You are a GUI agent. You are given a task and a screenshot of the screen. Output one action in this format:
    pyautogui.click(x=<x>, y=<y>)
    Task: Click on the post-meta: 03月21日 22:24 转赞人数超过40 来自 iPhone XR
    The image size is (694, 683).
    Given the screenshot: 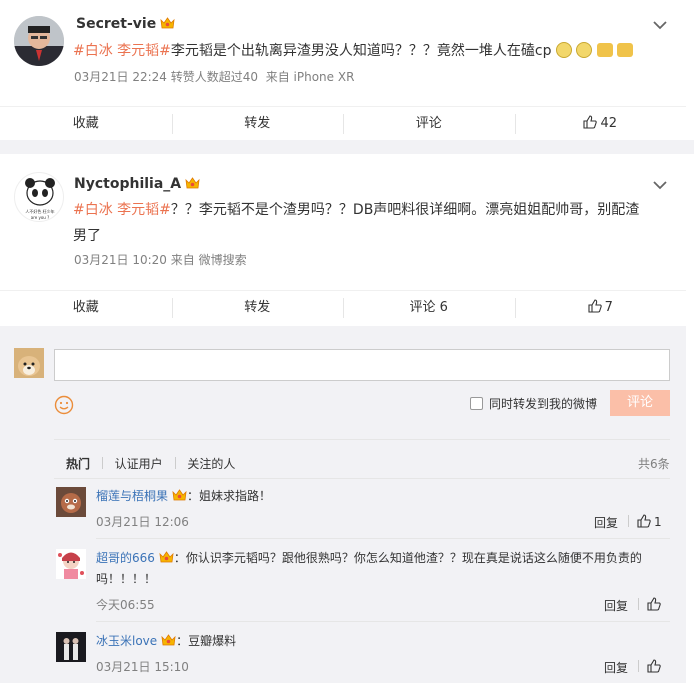 What is the action you would take?
    pyautogui.click(x=214, y=76)
    